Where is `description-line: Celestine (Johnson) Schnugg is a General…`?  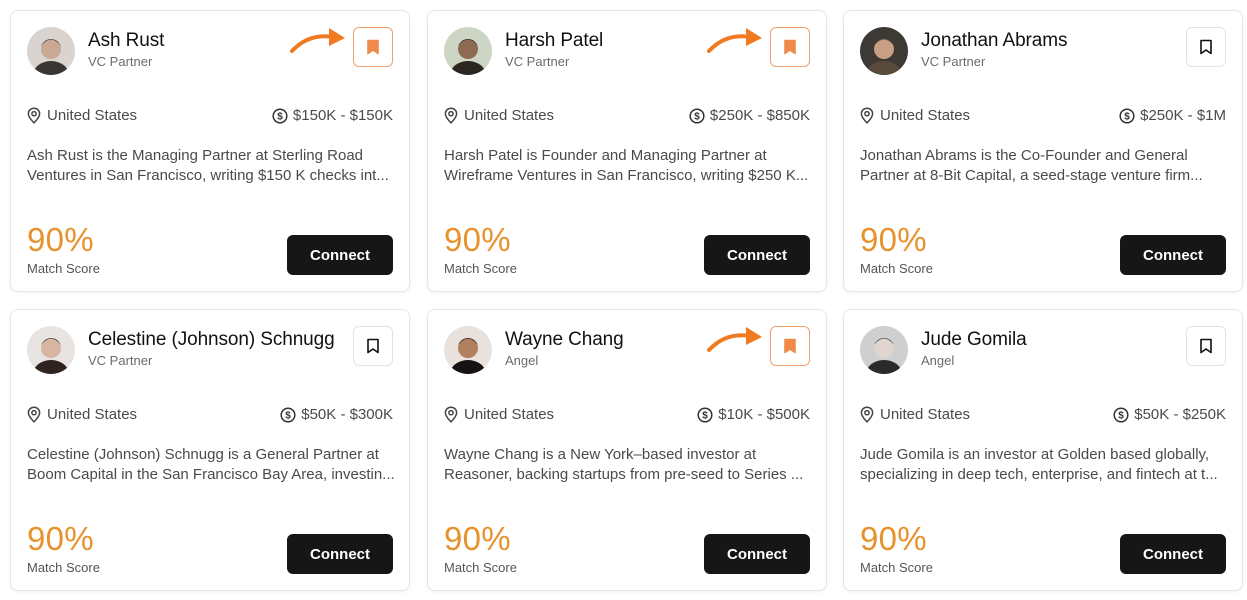 description-line: Celestine (Johnson) Schnugg is a General… is located at coordinates (203, 454).